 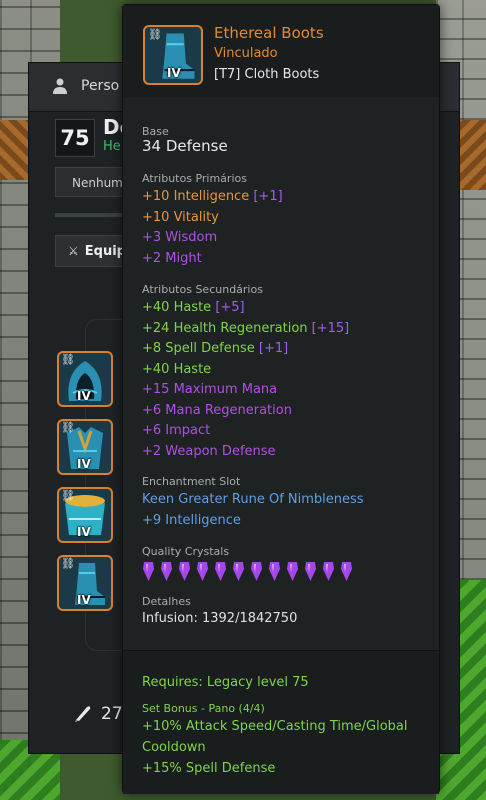 I want to click on stat-line: +2 Weapon Defense, so click(x=209, y=451).